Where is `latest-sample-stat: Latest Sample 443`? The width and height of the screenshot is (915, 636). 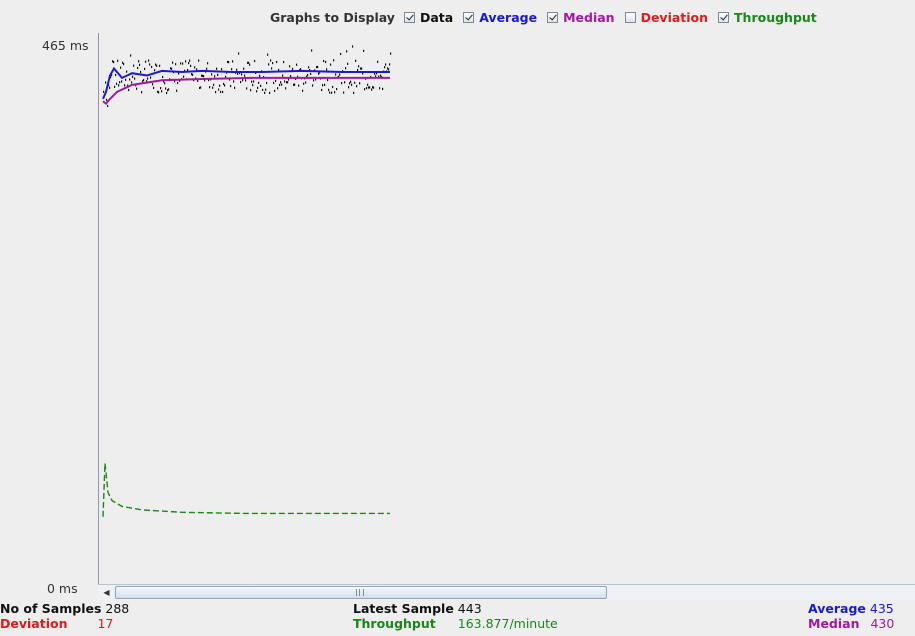 latest-sample-stat: Latest Sample 443 is located at coordinates (417, 608).